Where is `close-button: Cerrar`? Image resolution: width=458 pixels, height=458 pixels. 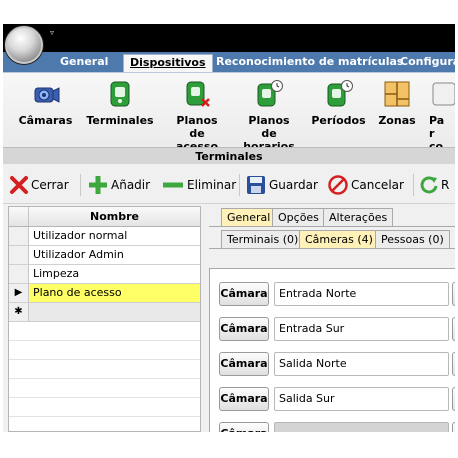
close-button: Cerrar is located at coordinates (39, 185).